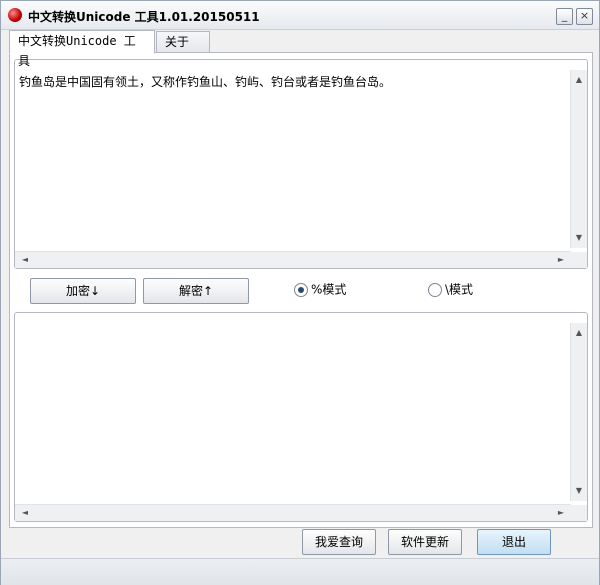  I want to click on radio-unselected-icon, so click(435, 289).